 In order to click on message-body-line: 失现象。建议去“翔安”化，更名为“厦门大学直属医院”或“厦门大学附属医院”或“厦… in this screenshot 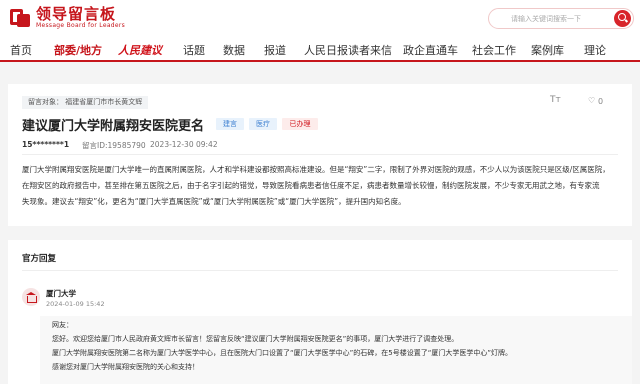, I will do `click(214, 201)`.